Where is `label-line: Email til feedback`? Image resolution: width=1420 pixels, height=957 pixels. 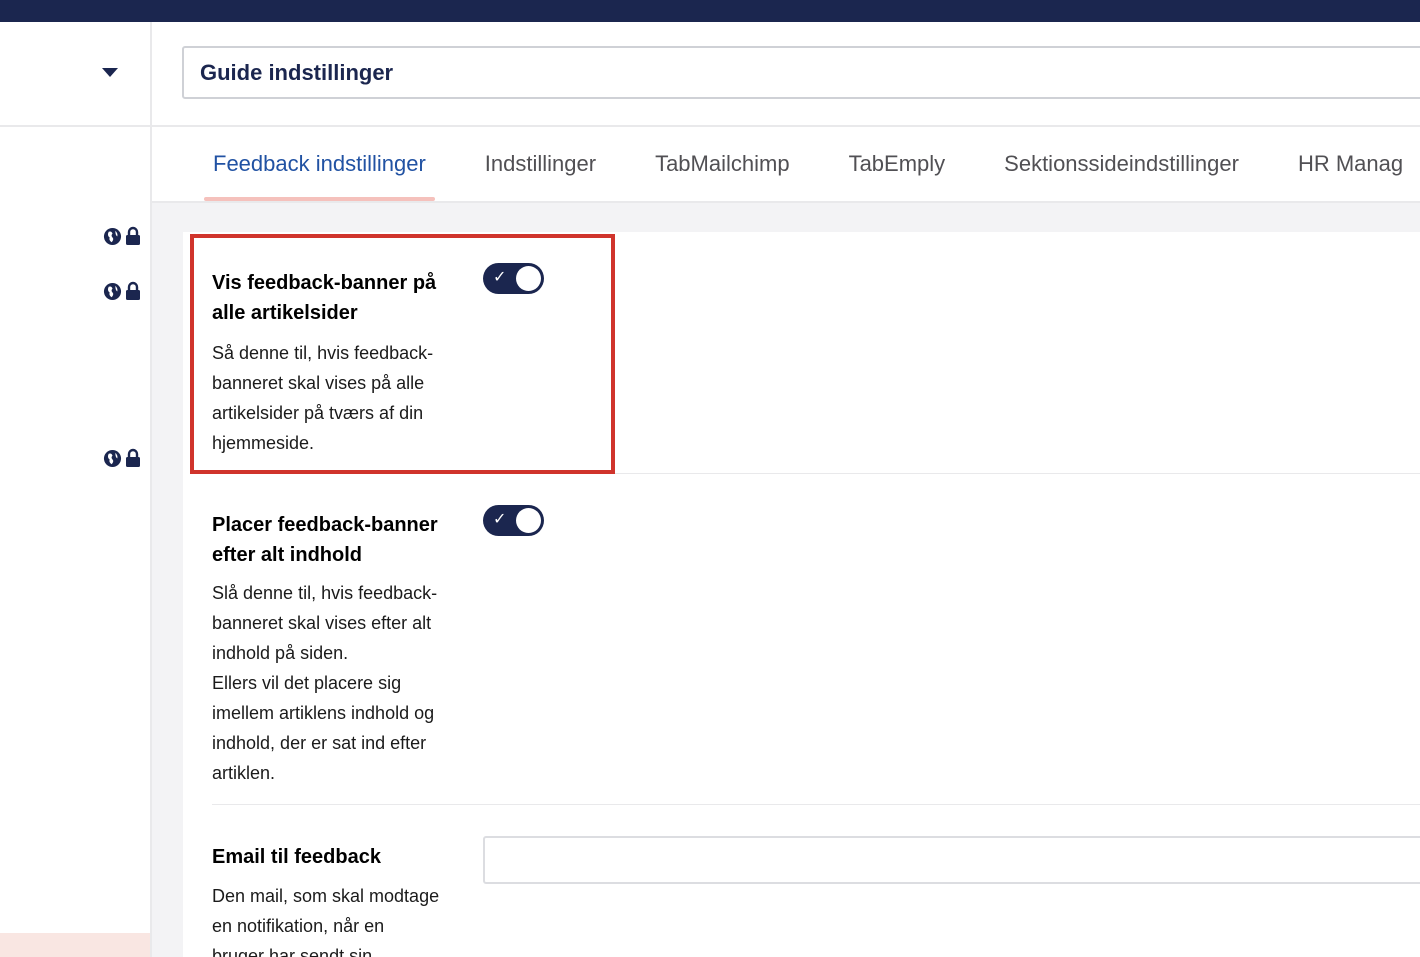 label-line: Email til feedback is located at coordinates (296, 857).